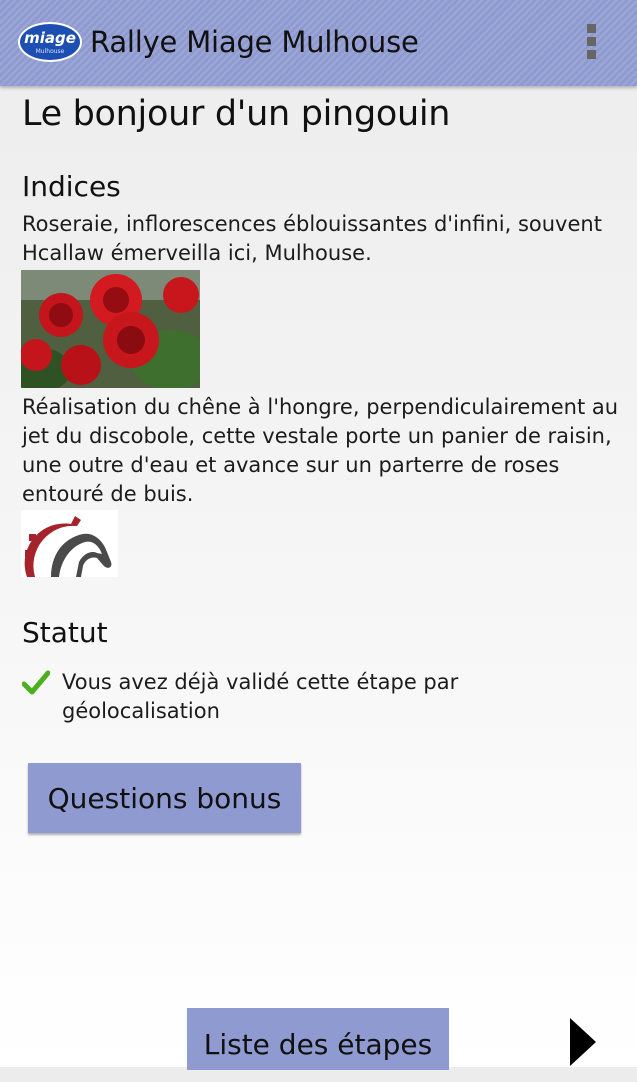 The width and height of the screenshot is (637, 1082). Describe the element at coordinates (36, 682) in the screenshot. I see `checkmark-icon` at that location.